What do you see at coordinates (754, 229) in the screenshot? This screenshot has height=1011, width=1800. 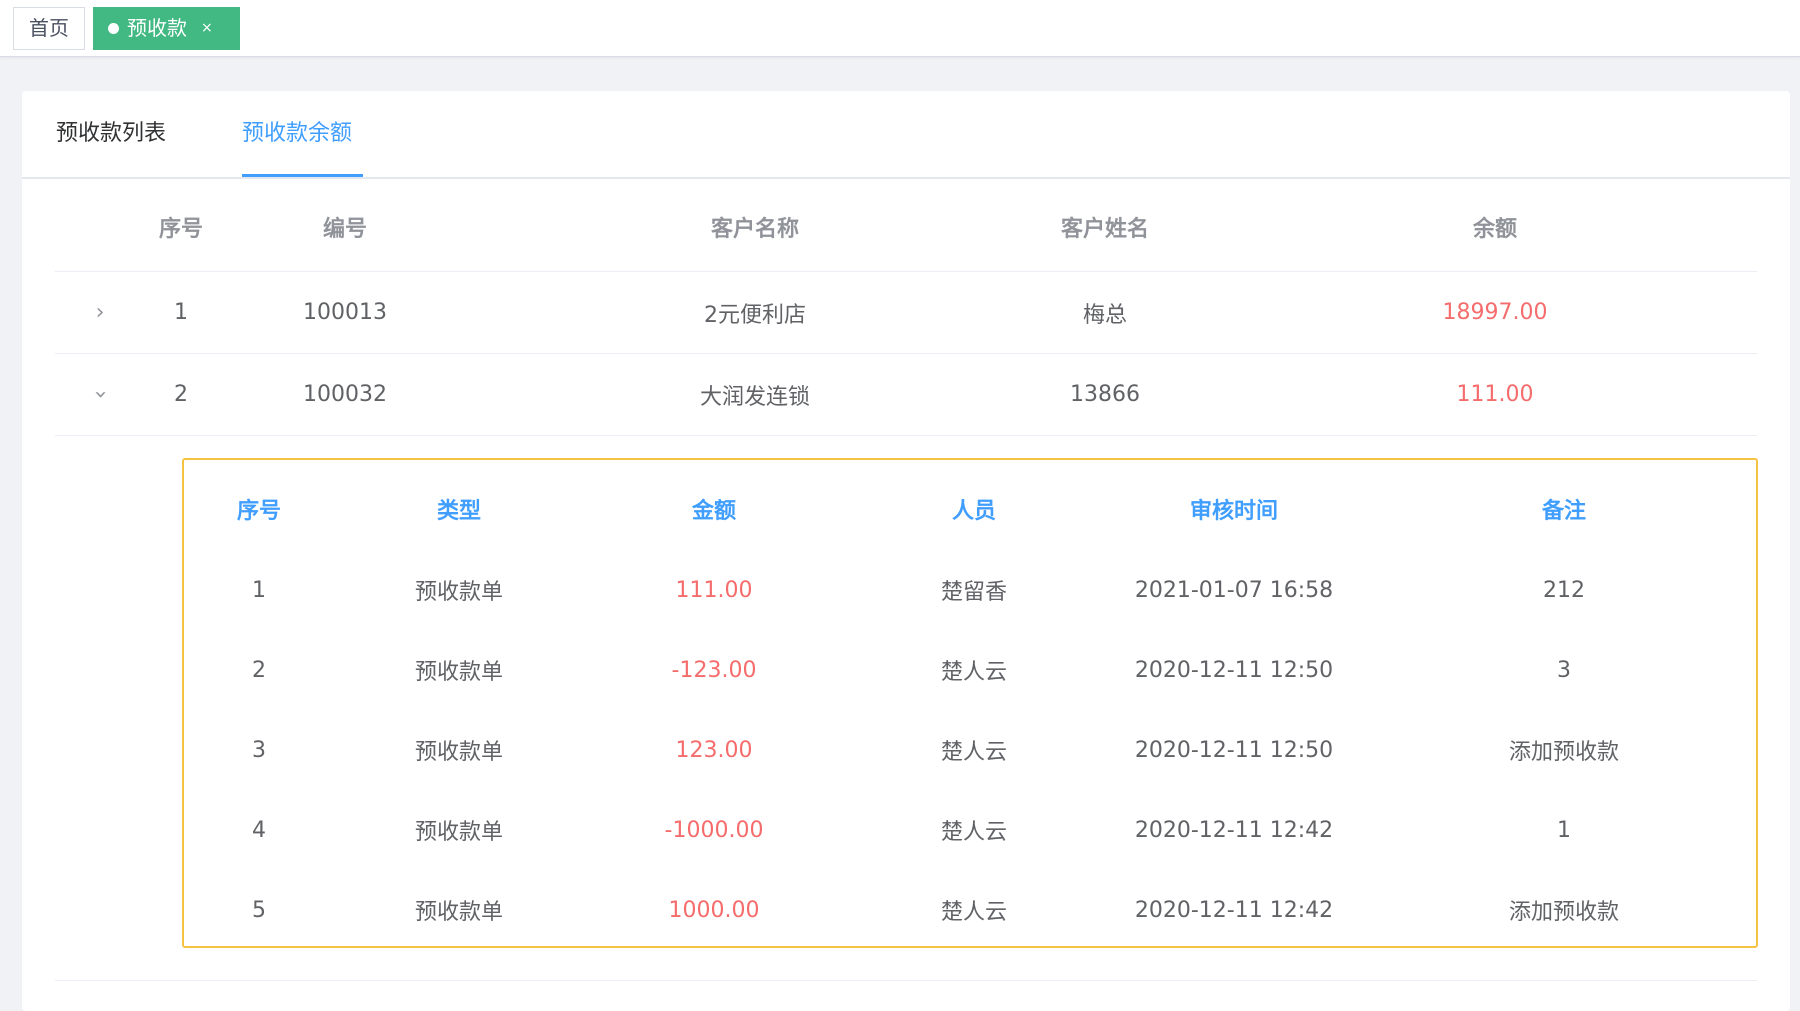 I see `header-customer-name: 客户名称` at bounding box center [754, 229].